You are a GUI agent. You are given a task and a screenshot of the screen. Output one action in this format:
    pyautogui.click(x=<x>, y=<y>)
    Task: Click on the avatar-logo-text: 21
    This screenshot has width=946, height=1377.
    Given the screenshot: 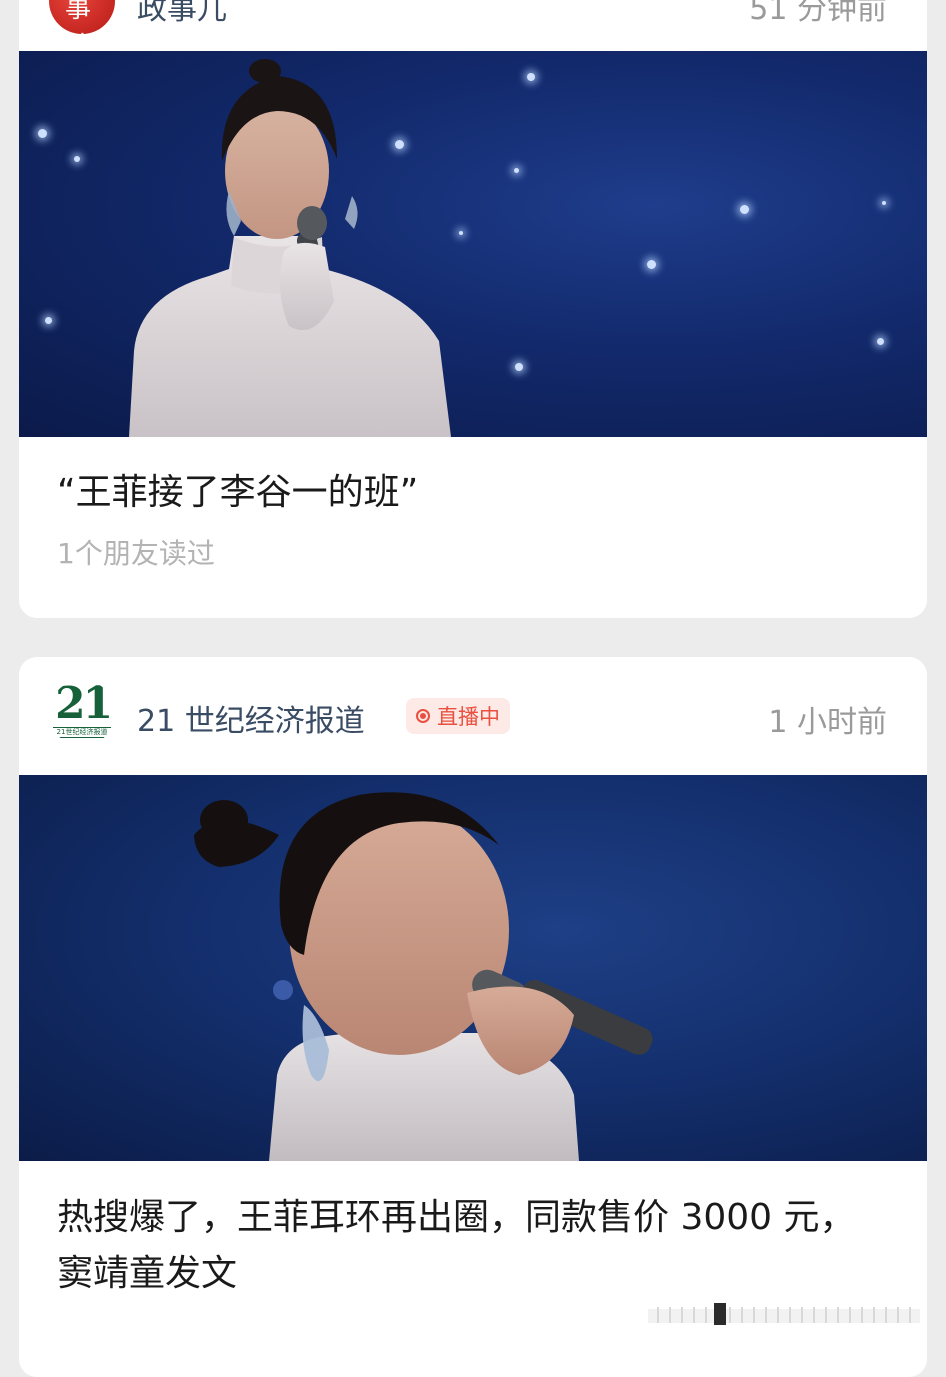 What is the action you would take?
    pyautogui.click(x=84, y=704)
    